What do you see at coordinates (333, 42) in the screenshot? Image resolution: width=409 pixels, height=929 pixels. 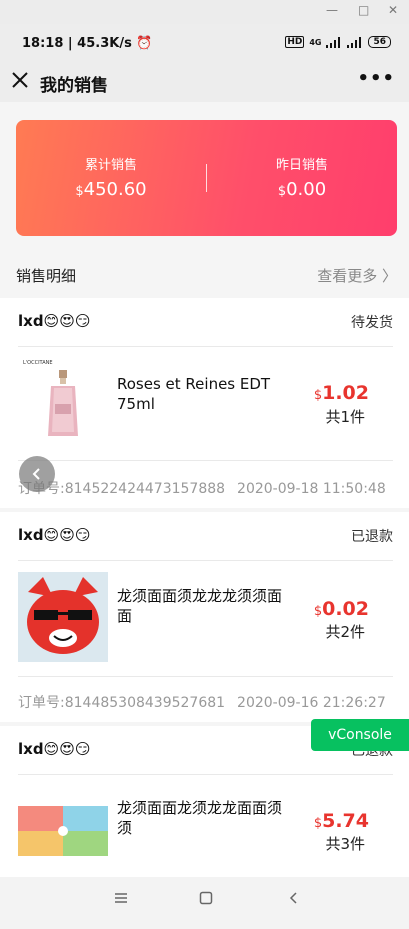 I see `signal-icon` at bounding box center [333, 42].